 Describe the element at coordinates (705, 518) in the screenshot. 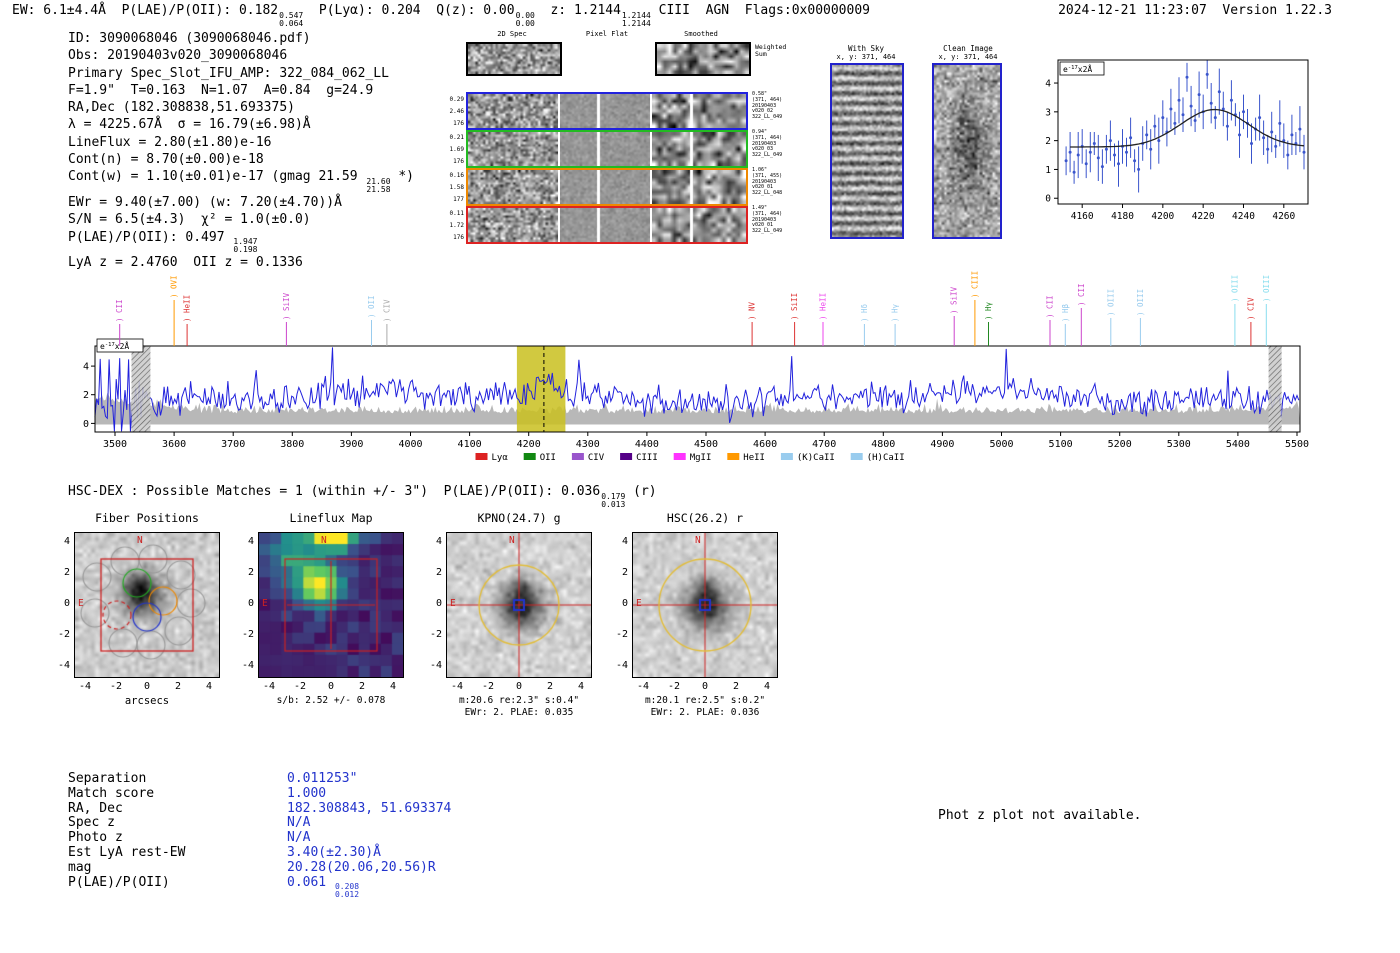

I see `cutout-title: HSC(26.2) r` at that location.